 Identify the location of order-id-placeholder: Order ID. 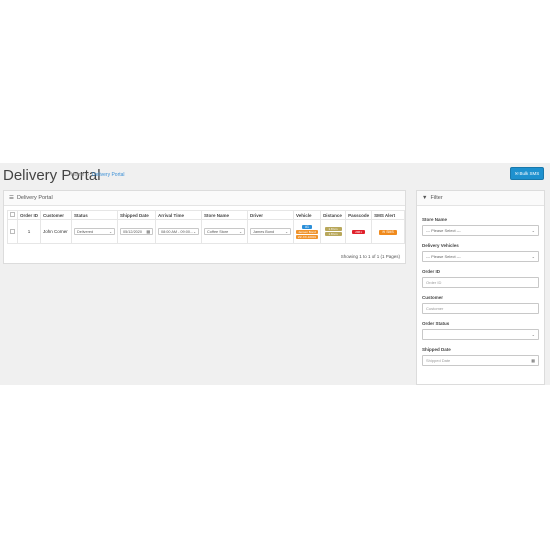
(434, 282).